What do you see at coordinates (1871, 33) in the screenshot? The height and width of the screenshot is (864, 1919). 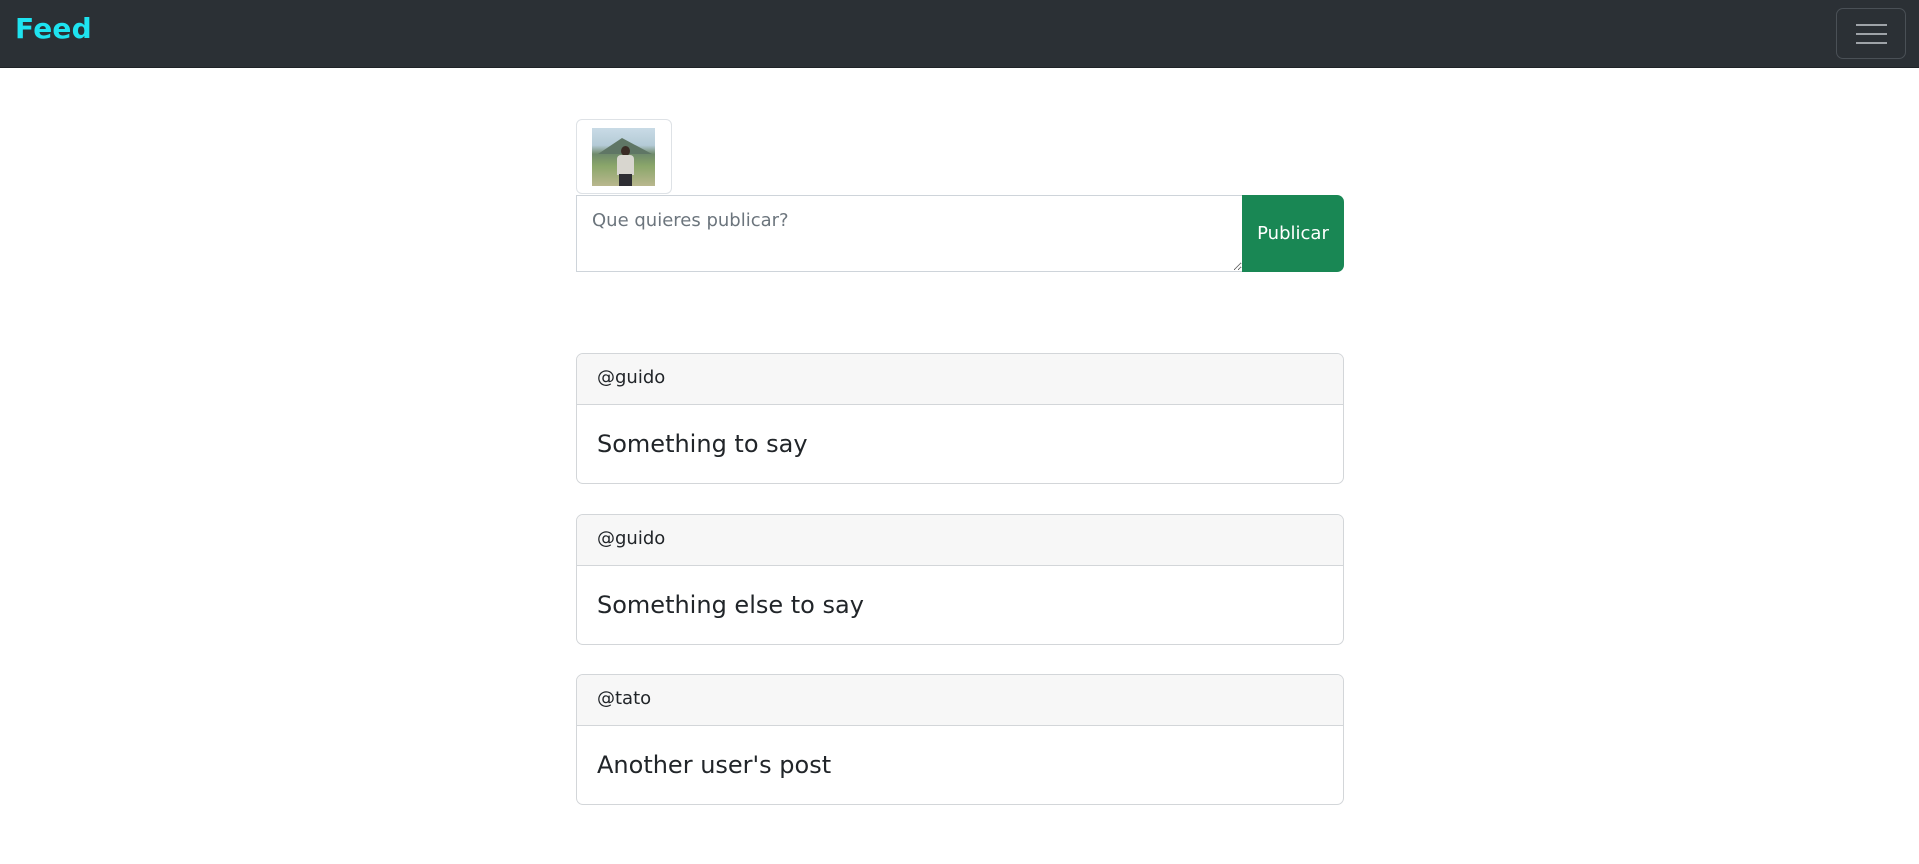 I see `navbar-toggler-button` at bounding box center [1871, 33].